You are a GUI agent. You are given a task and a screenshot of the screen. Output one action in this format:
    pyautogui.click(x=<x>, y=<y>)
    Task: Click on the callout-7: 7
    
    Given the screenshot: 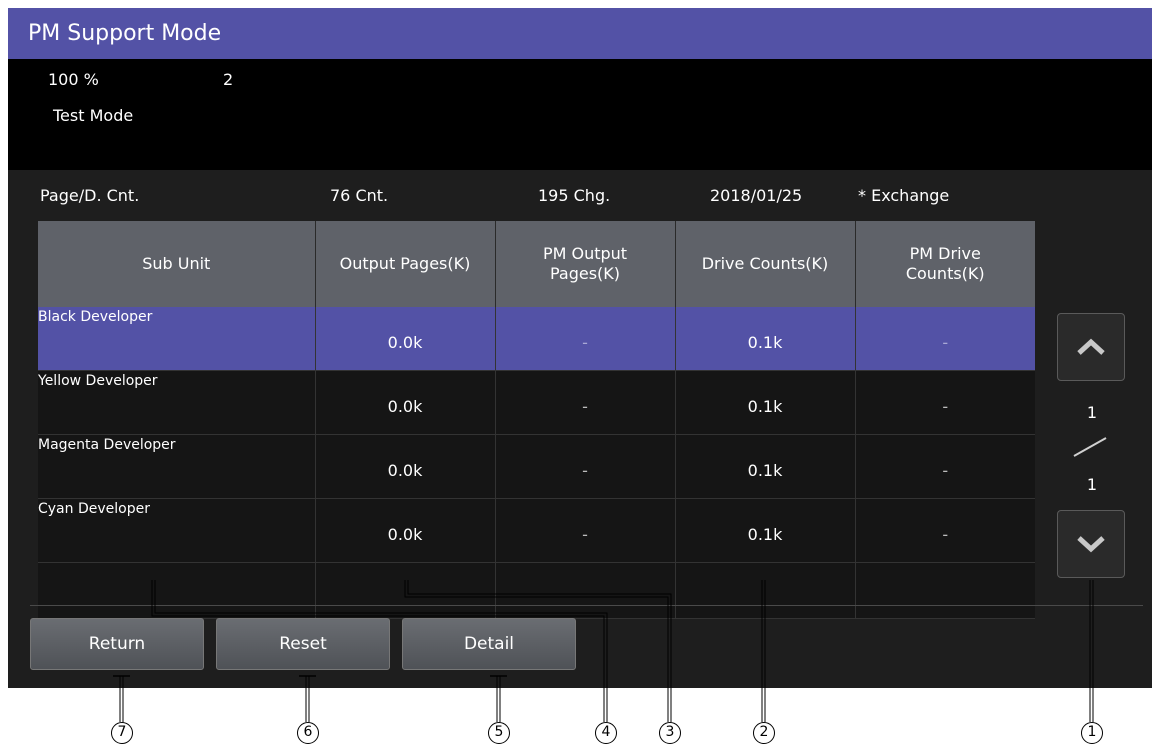 What is the action you would take?
    pyautogui.click(x=122, y=733)
    